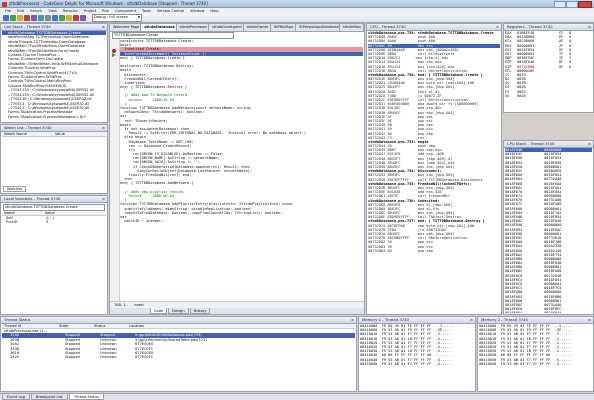  I want to click on editor-tab: sthdbDatabase, so click(159, 27).